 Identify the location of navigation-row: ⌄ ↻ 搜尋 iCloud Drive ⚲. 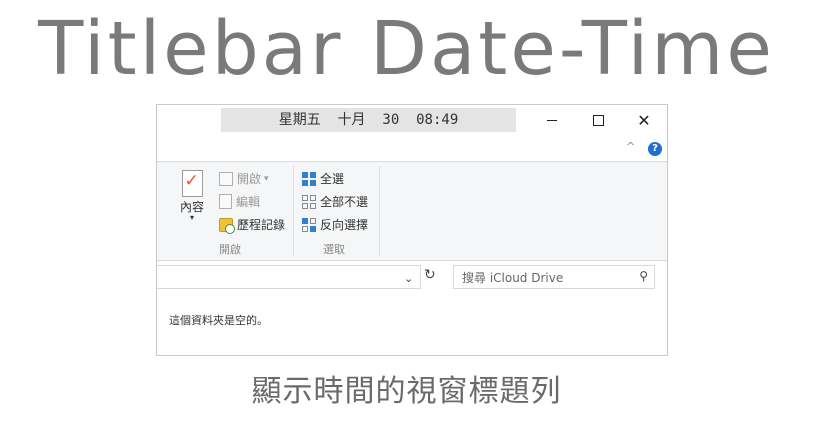
(412, 278).